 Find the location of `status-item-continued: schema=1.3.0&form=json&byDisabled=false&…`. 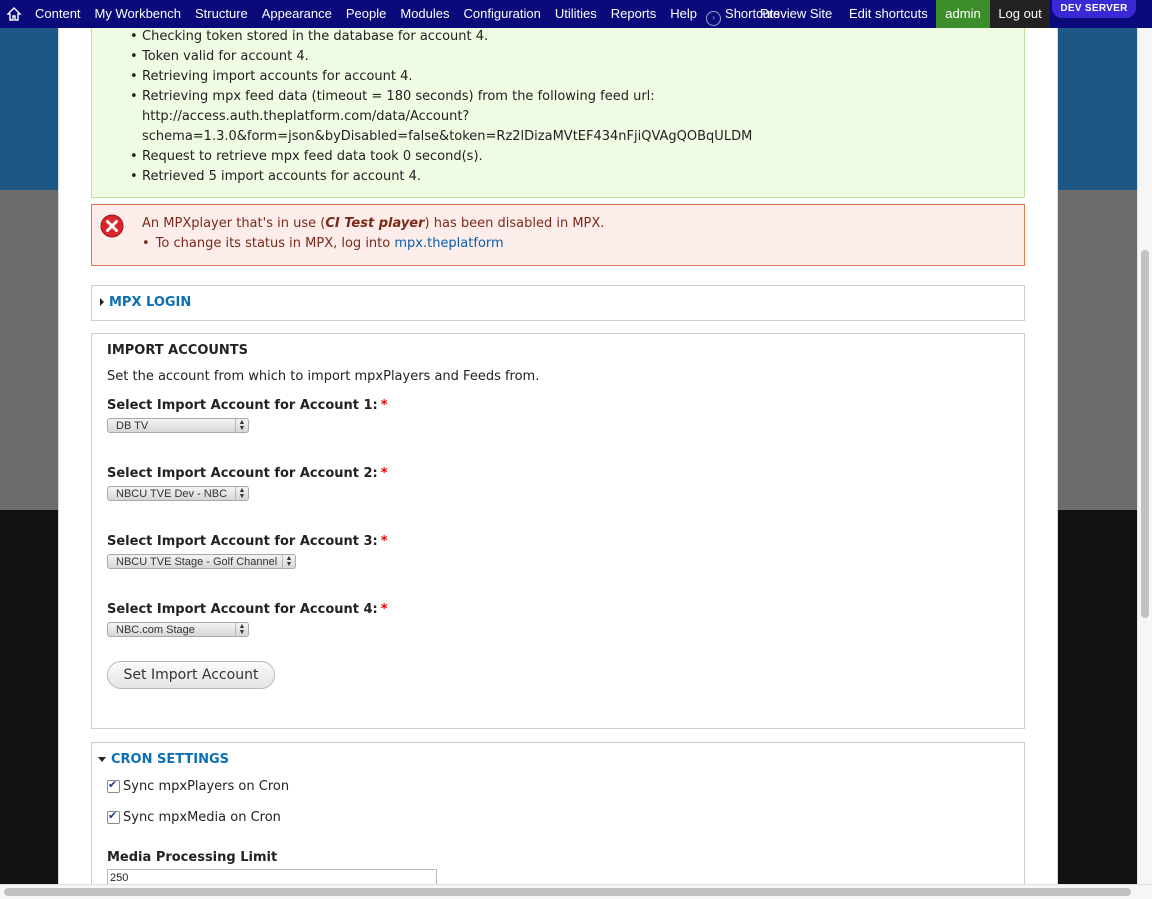

status-item-continued: schema=1.3.0&form=json&byDisabled=false&… is located at coordinates (447, 136).